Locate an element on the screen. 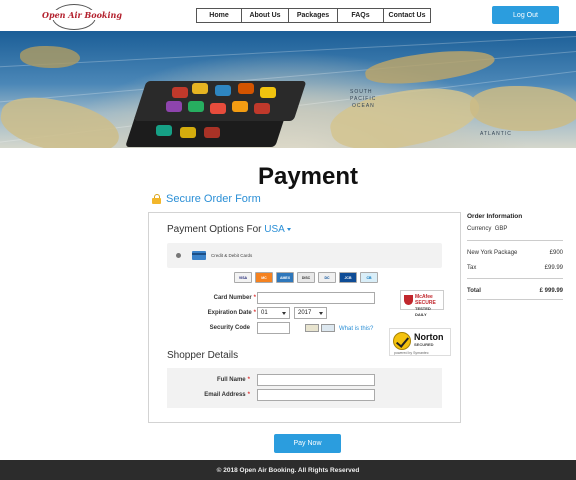 The height and width of the screenshot is (480, 576). page-title: Payment is located at coordinates (308, 176).